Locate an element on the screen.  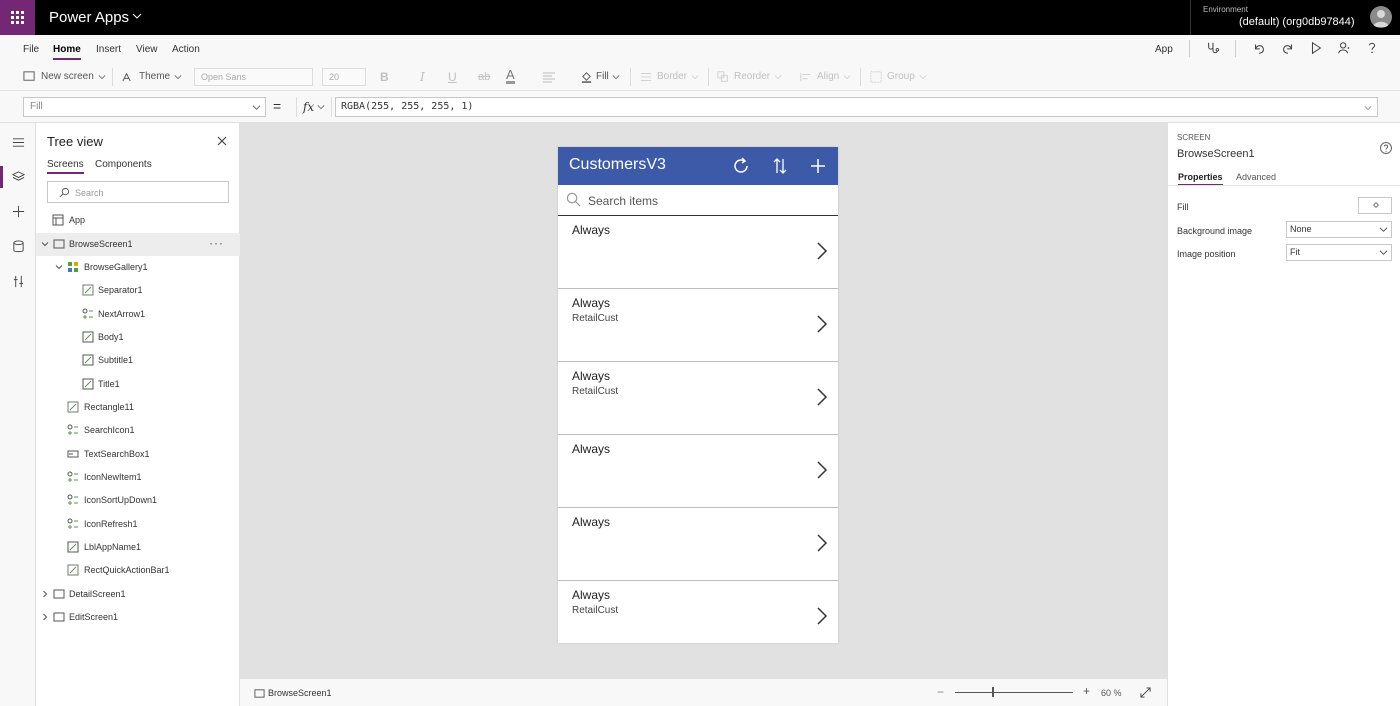
italic-icon: I is located at coordinates (422, 76).